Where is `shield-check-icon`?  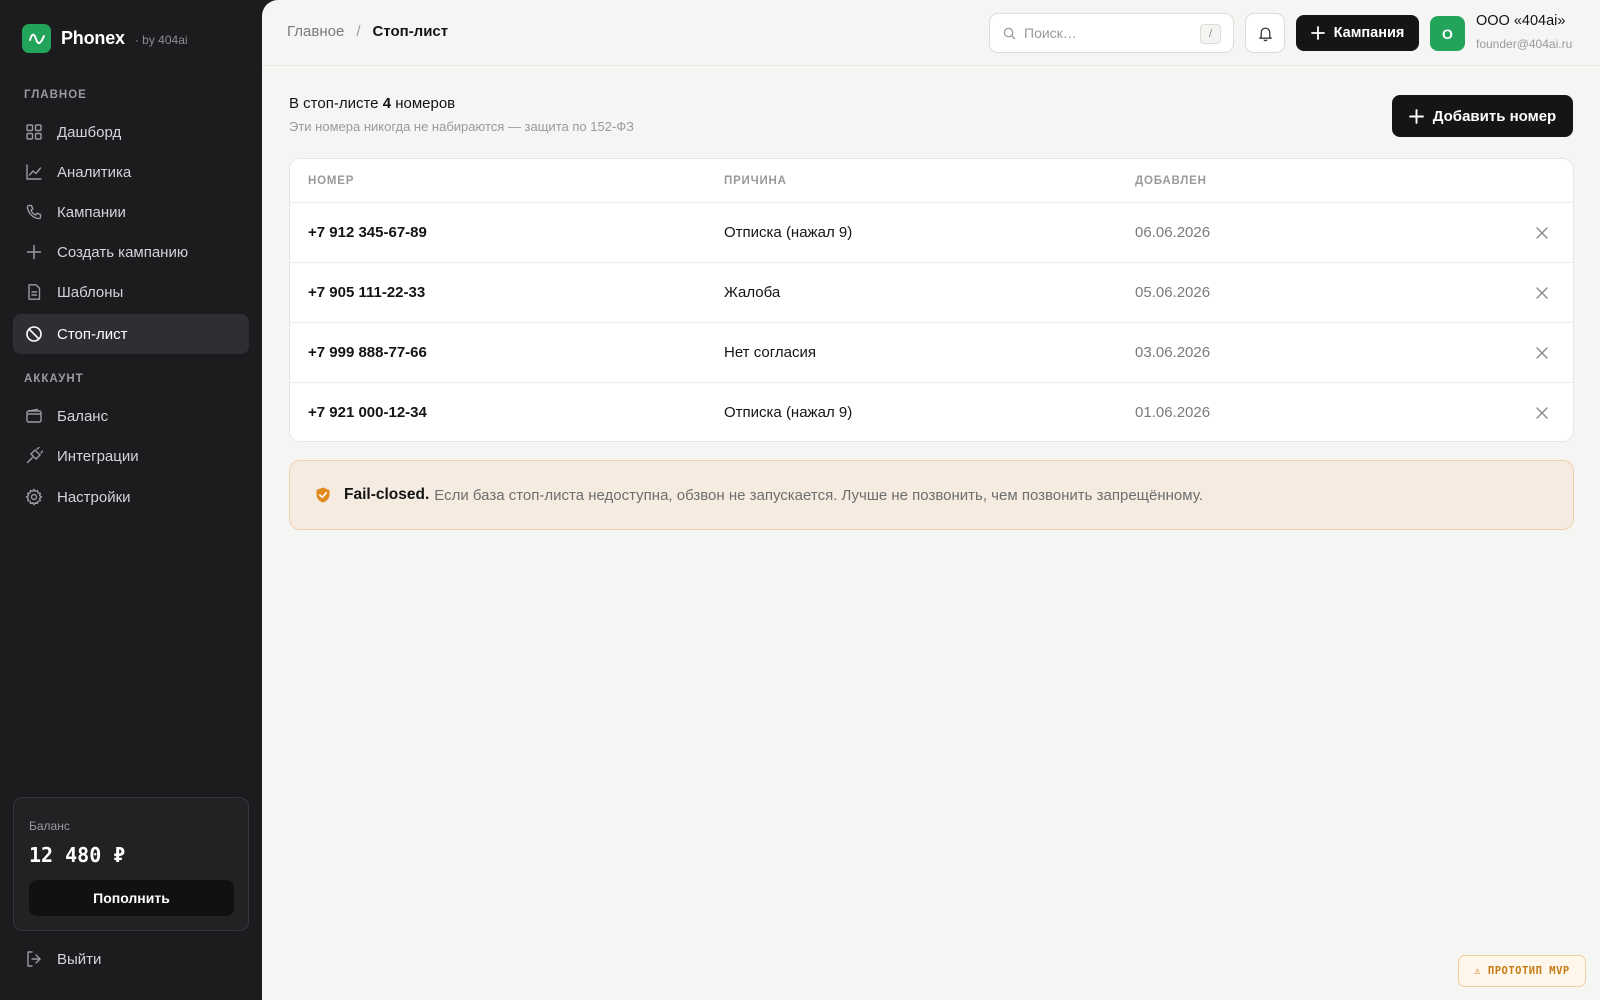
shield-check-icon is located at coordinates (323, 495).